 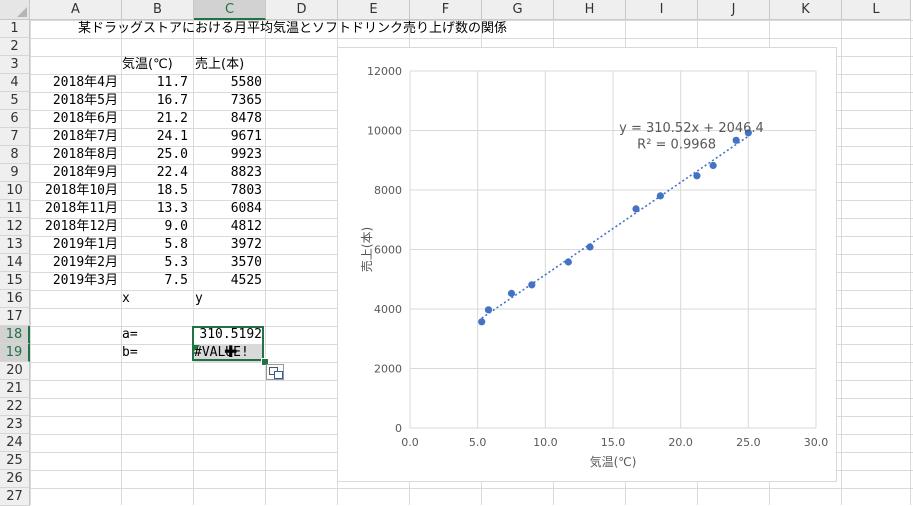 What do you see at coordinates (74, 173) in the screenshot?
I see `cell-month: 2018年9月` at bounding box center [74, 173].